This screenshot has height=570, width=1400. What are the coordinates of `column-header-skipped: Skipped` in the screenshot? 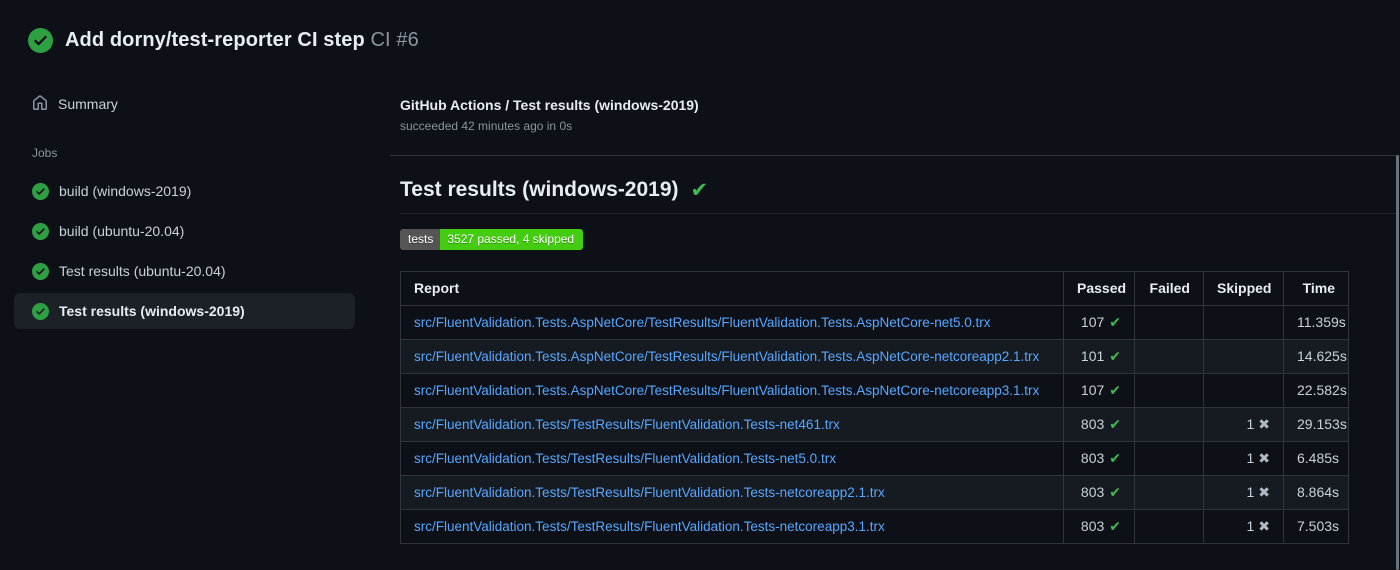 It's located at (1243, 288).